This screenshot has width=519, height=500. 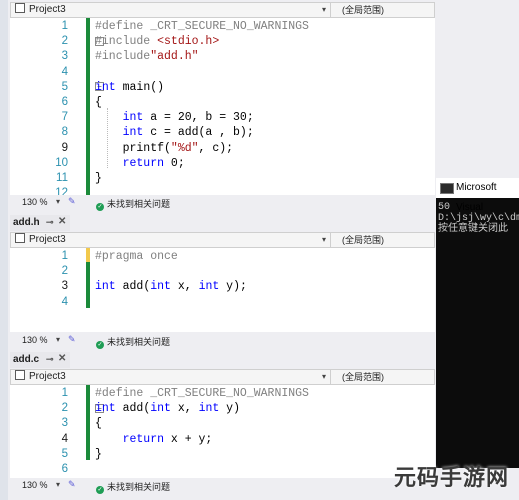 I want to click on code-token: x + y;, so click(x=188, y=439).